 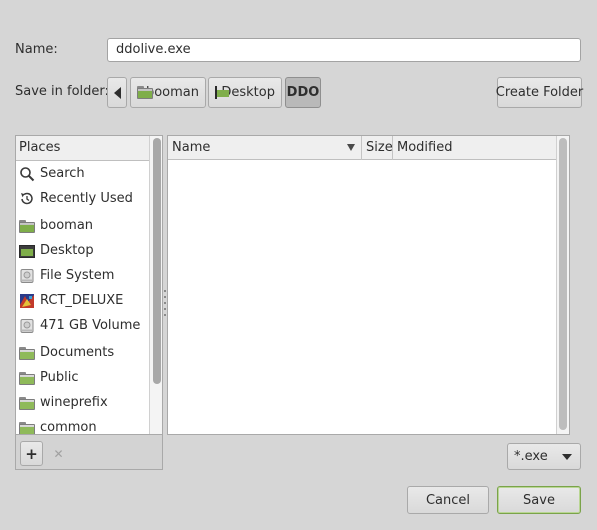 I want to click on places-item-wineprefix: wineprefix, so click(x=82, y=402).